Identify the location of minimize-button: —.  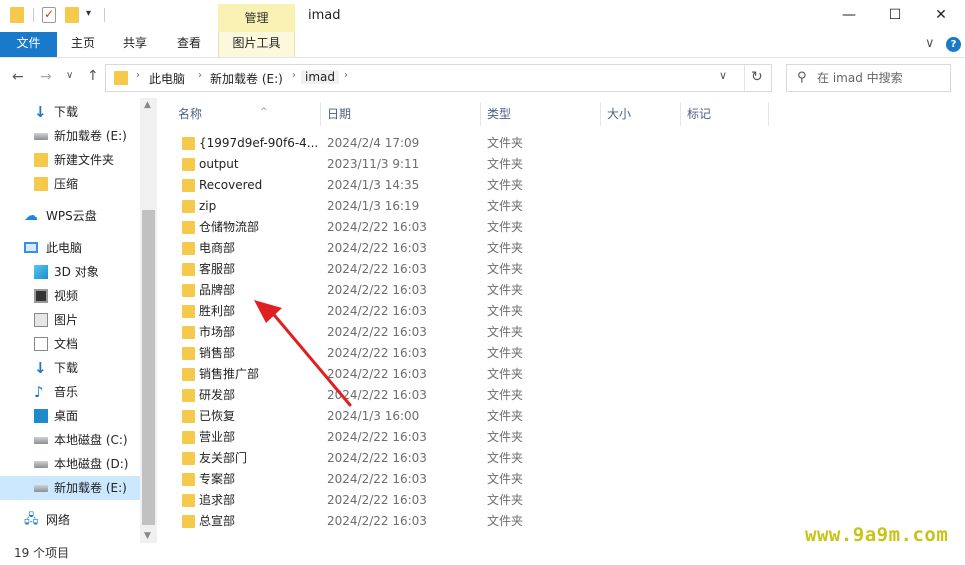
(849, 15).